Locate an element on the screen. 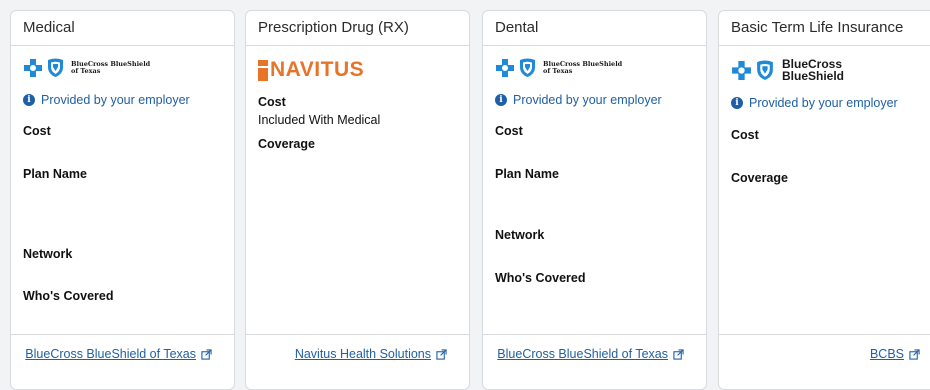 This screenshot has height=390, width=930. card-title: Medical is located at coordinates (122, 28).